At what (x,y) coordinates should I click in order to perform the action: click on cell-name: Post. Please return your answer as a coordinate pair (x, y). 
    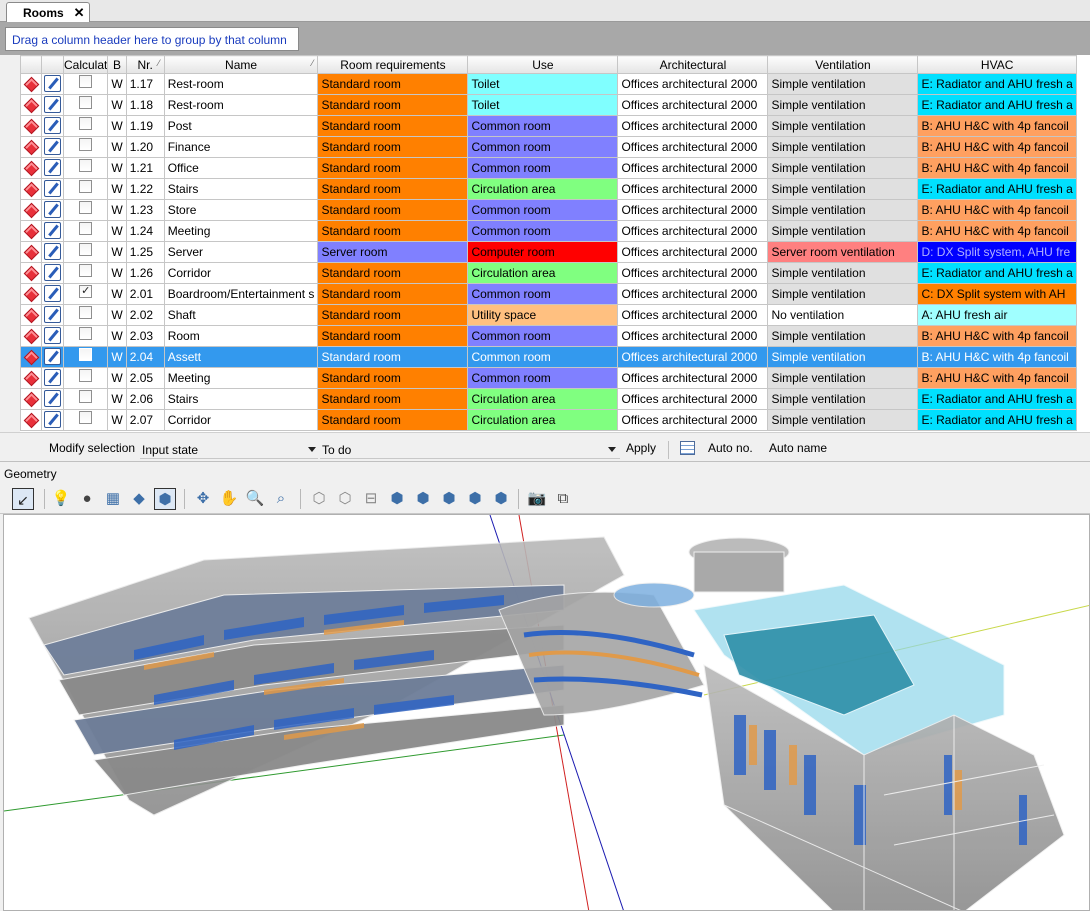
    Looking at the image, I should click on (241, 126).